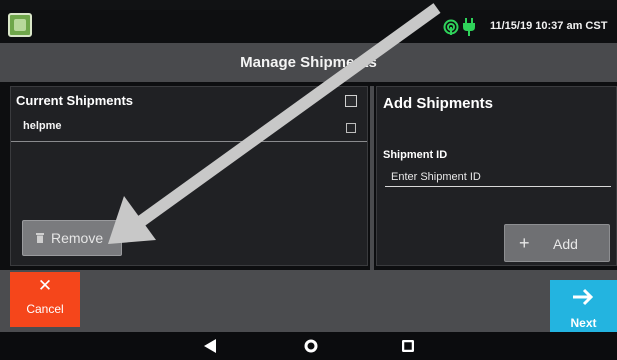 This screenshot has width=617, height=360. I want to click on status-bar: 11/15/19 10:37 am CST, so click(308, 26).